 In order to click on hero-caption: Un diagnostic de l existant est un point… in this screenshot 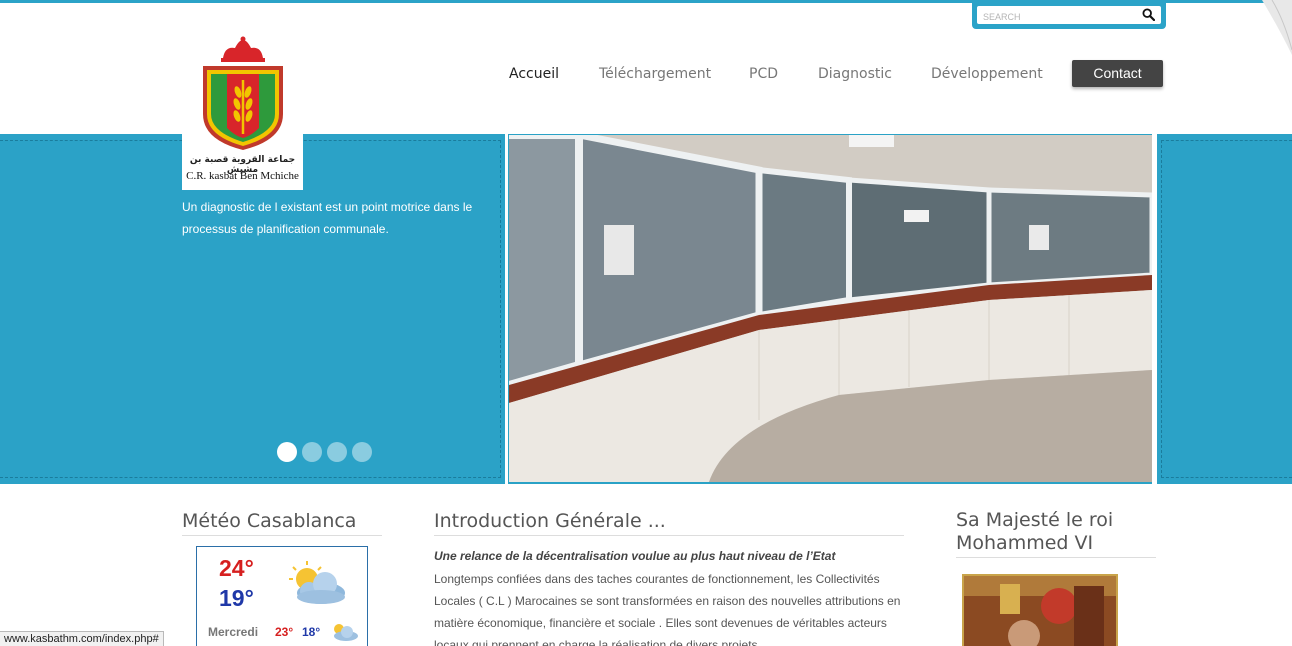, I will do `click(327, 218)`.